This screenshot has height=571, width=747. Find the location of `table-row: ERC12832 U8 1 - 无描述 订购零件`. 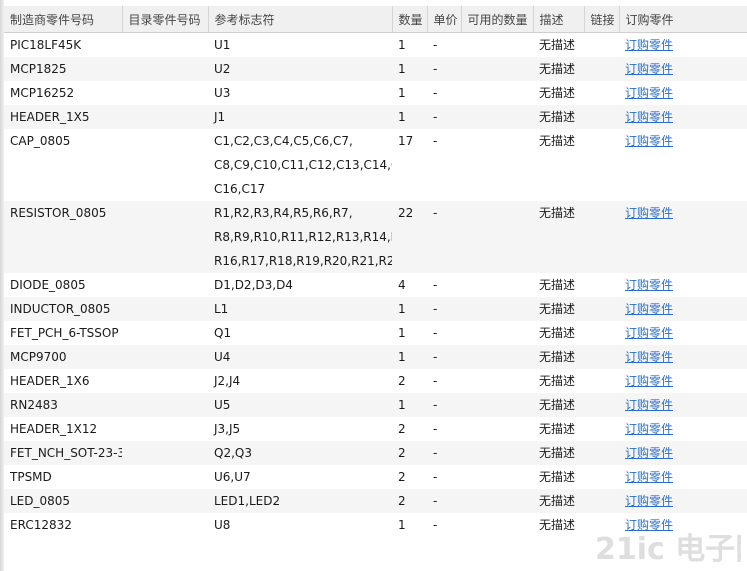

table-row: ERC12832 U8 1 - 无描述 订购零件 is located at coordinates (375, 525).